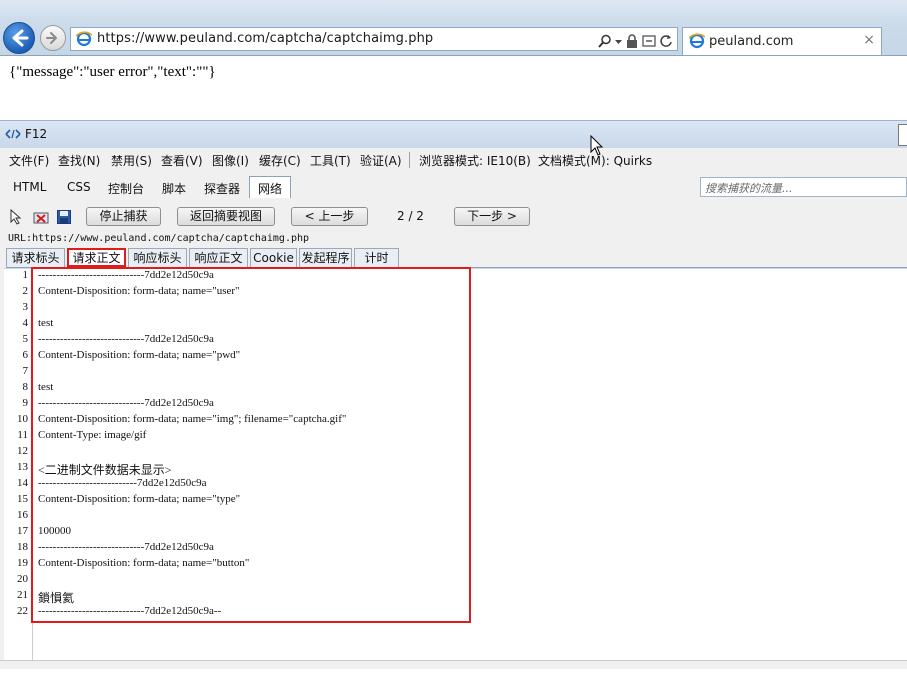 The width and height of the screenshot is (907, 688). I want to click on menu-separator, so click(409, 160).